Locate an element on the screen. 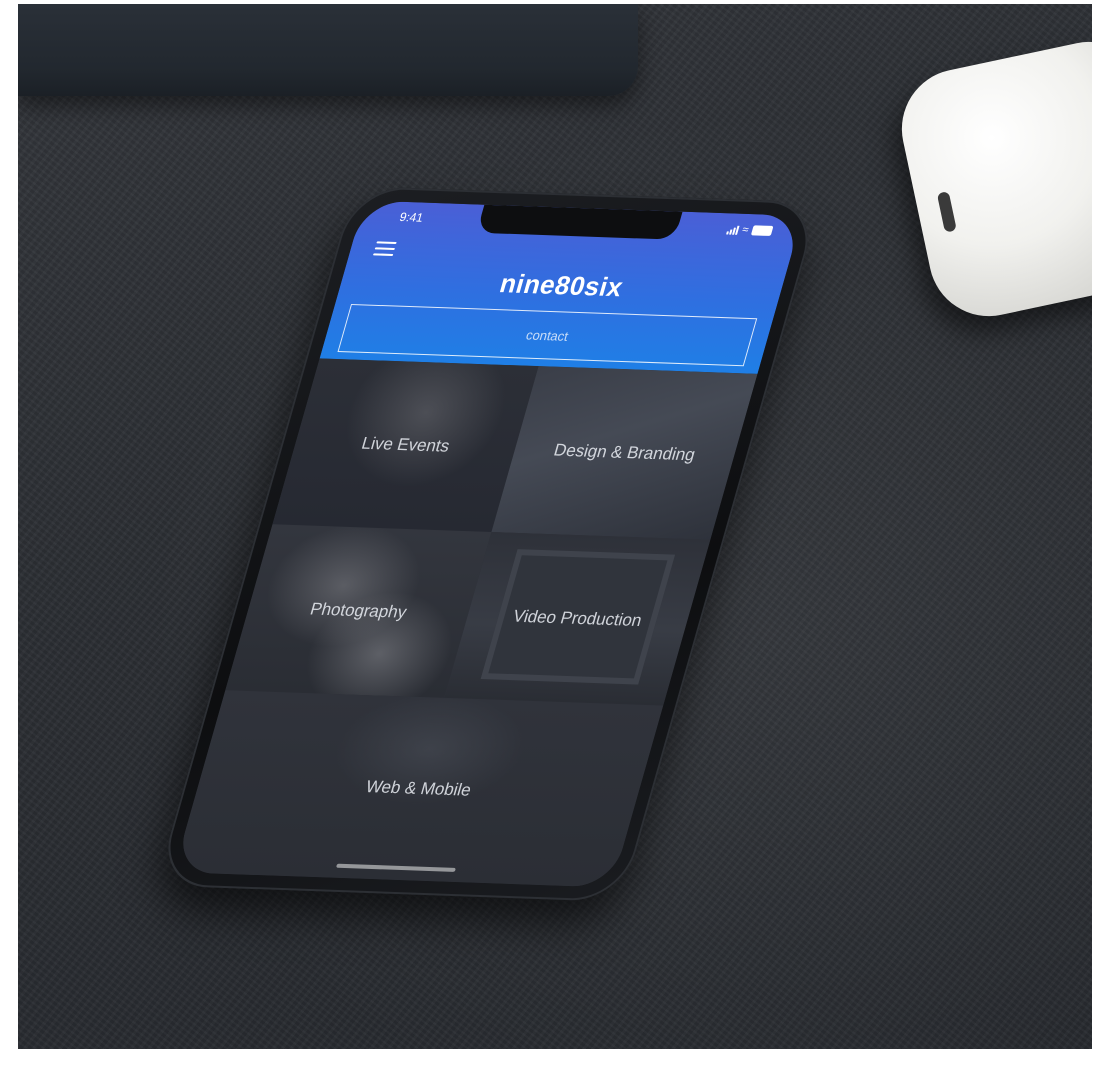 The height and width of the screenshot is (1077, 1100). laptop-edge is located at coordinates (328, 50).